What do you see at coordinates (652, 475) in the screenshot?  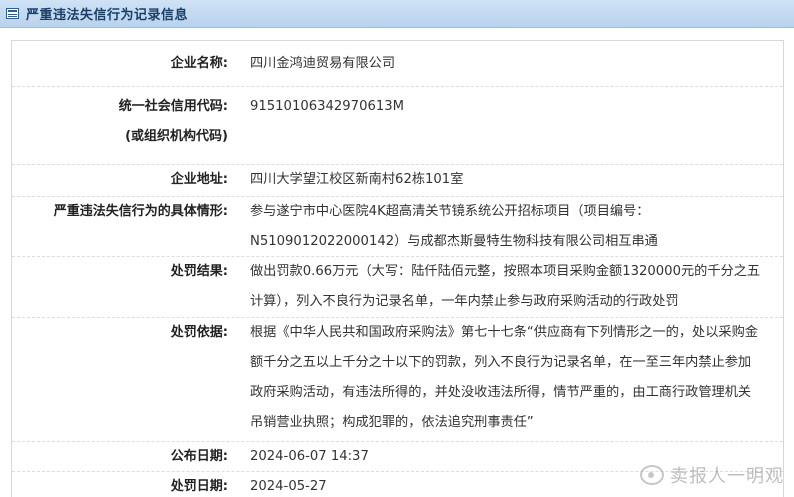 I see `weibo-logo-icon` at bounding box center [652, 475].